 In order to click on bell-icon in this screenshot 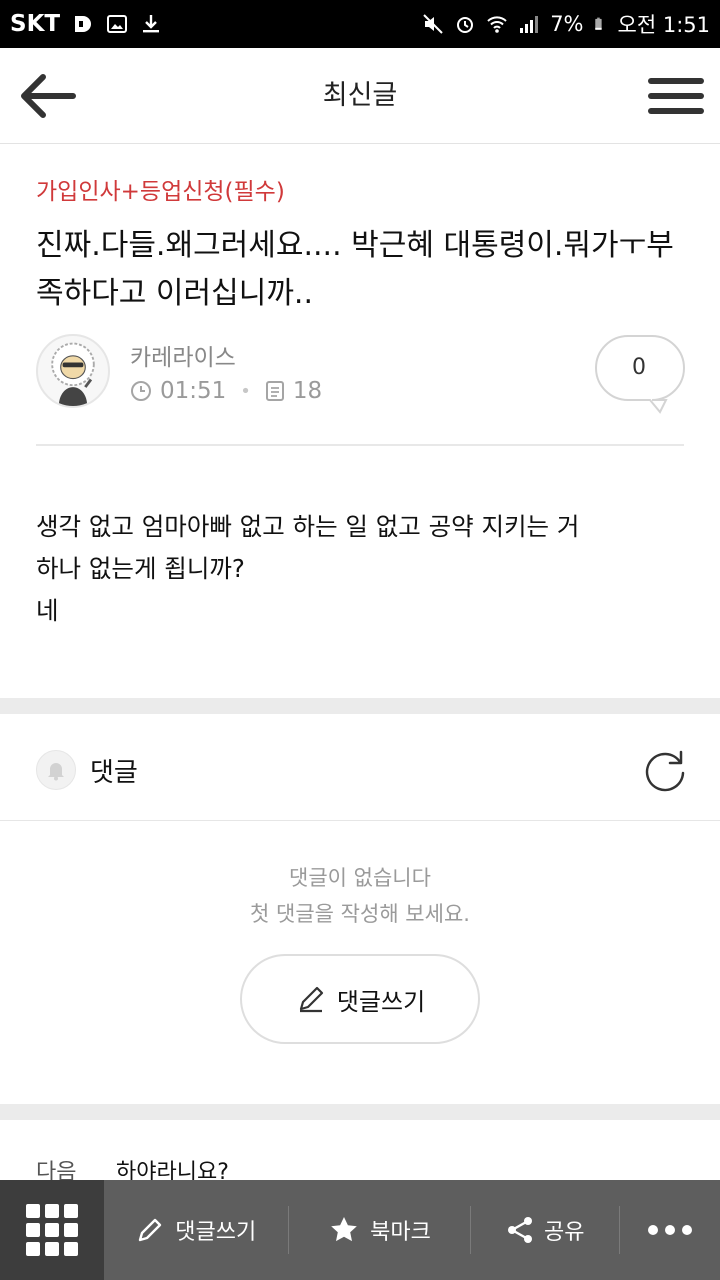, I will do `click(56, 772)`.